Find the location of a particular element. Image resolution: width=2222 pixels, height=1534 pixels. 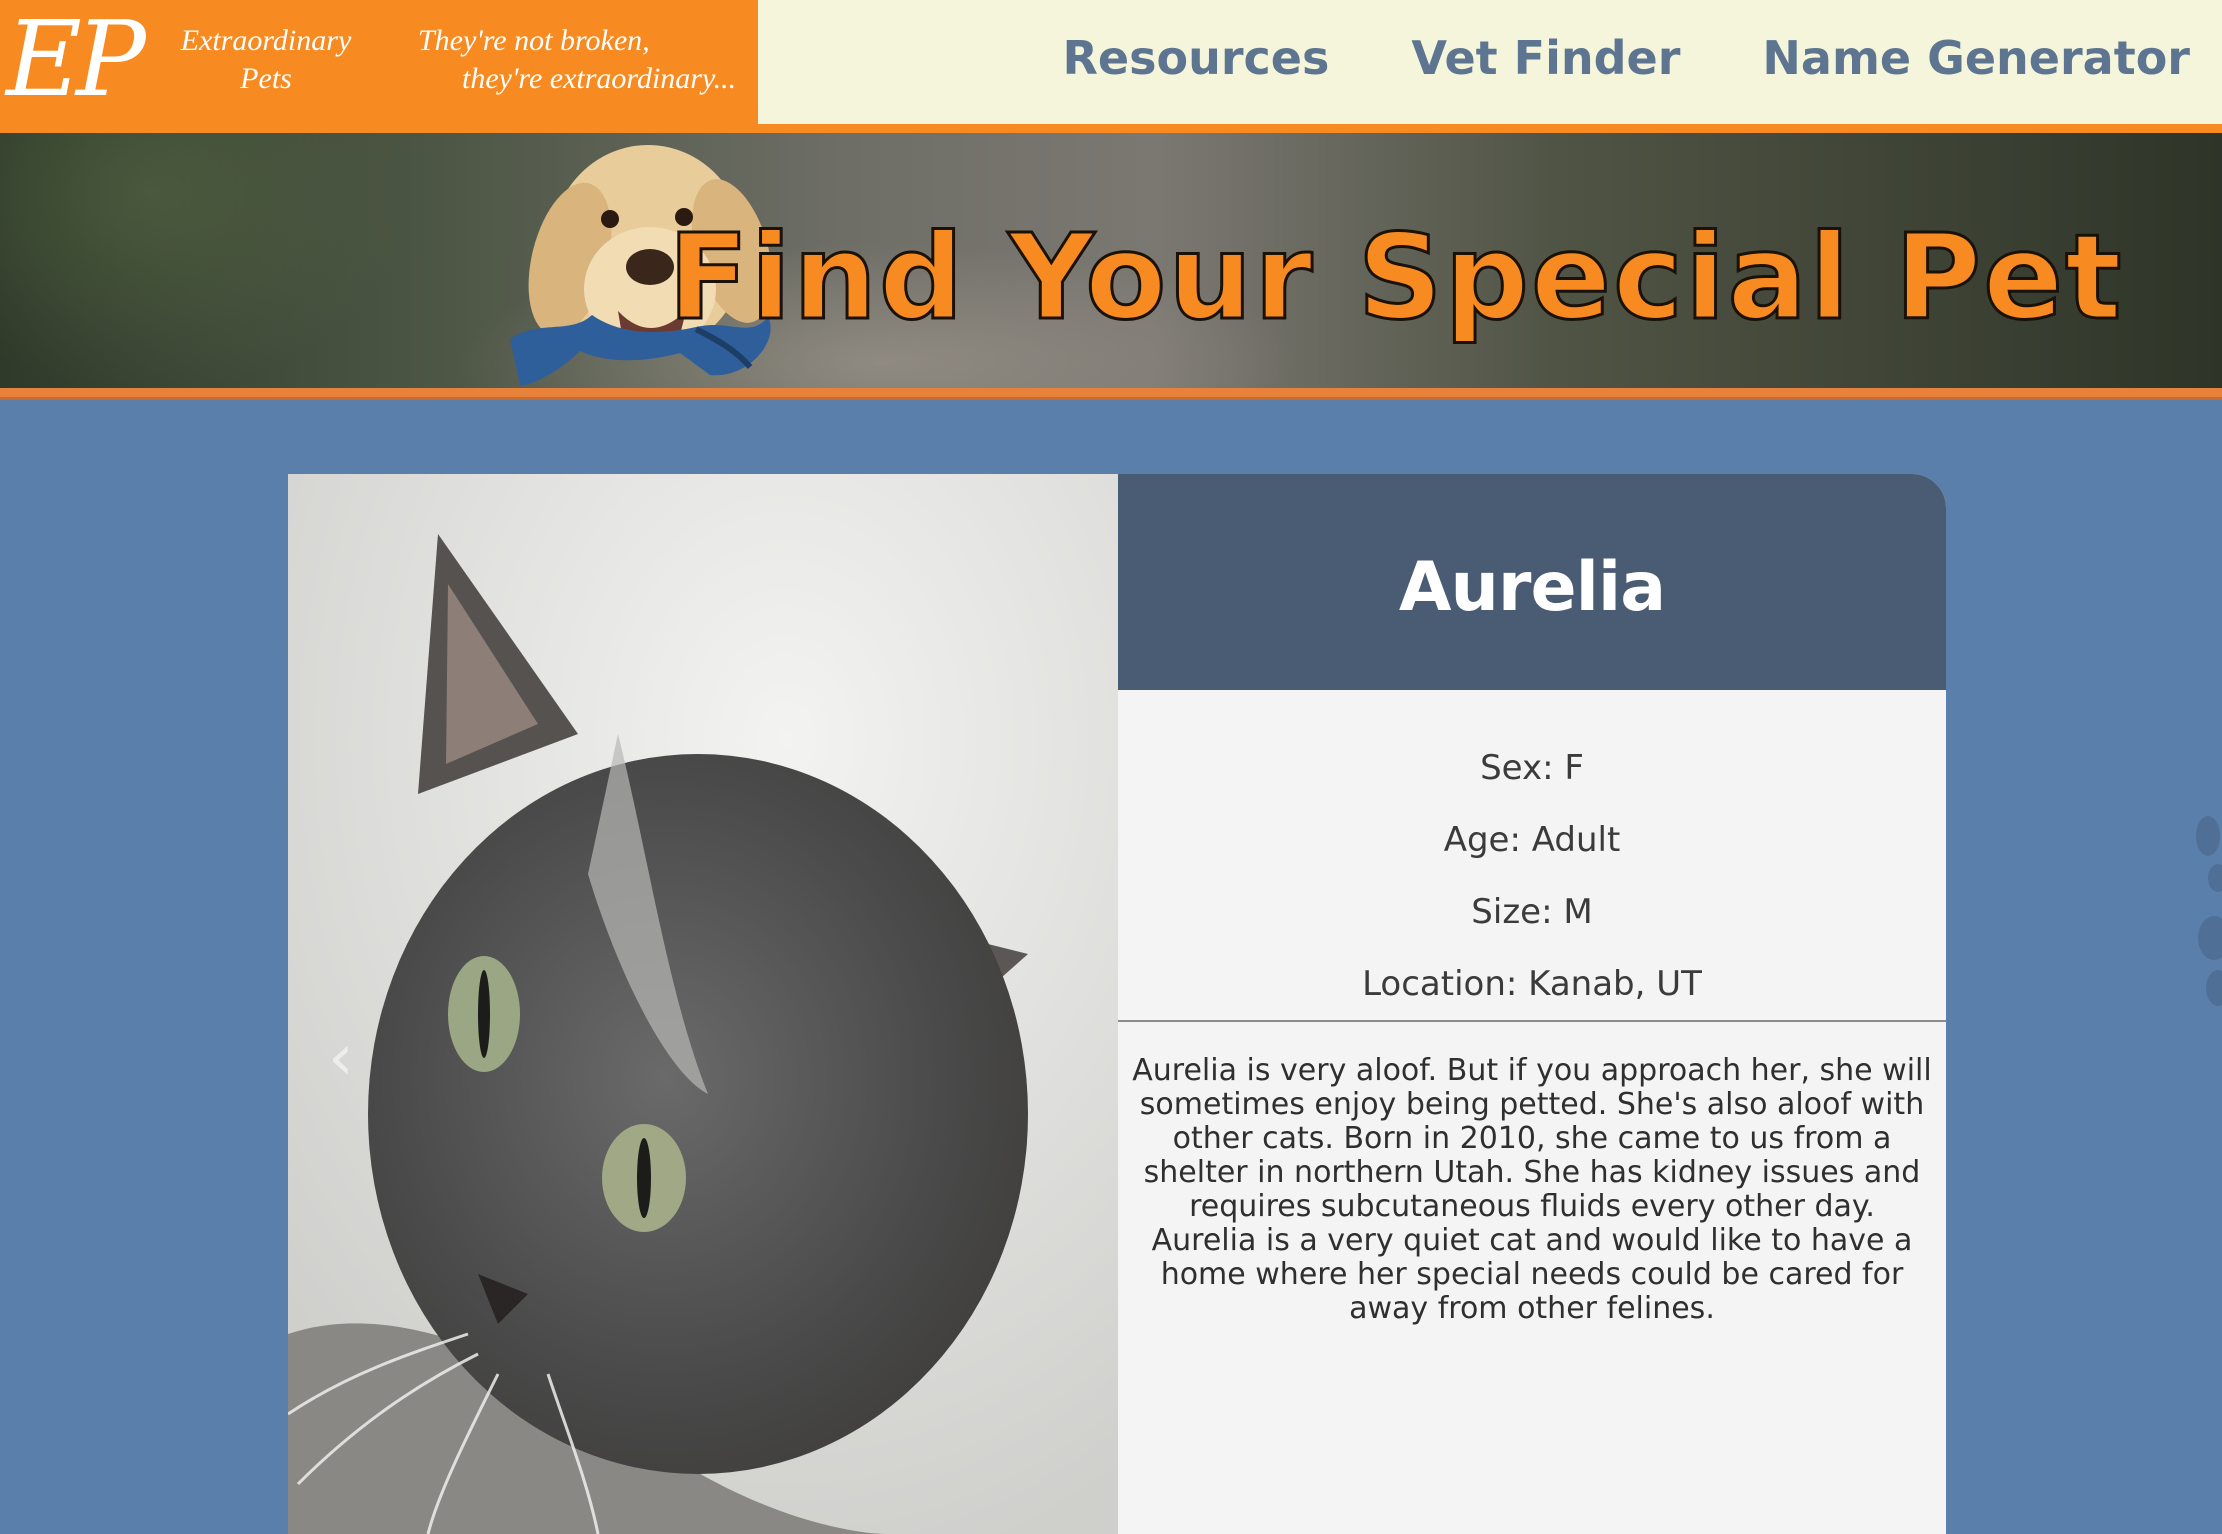

logo: EP is located at coordinates (86, 61).